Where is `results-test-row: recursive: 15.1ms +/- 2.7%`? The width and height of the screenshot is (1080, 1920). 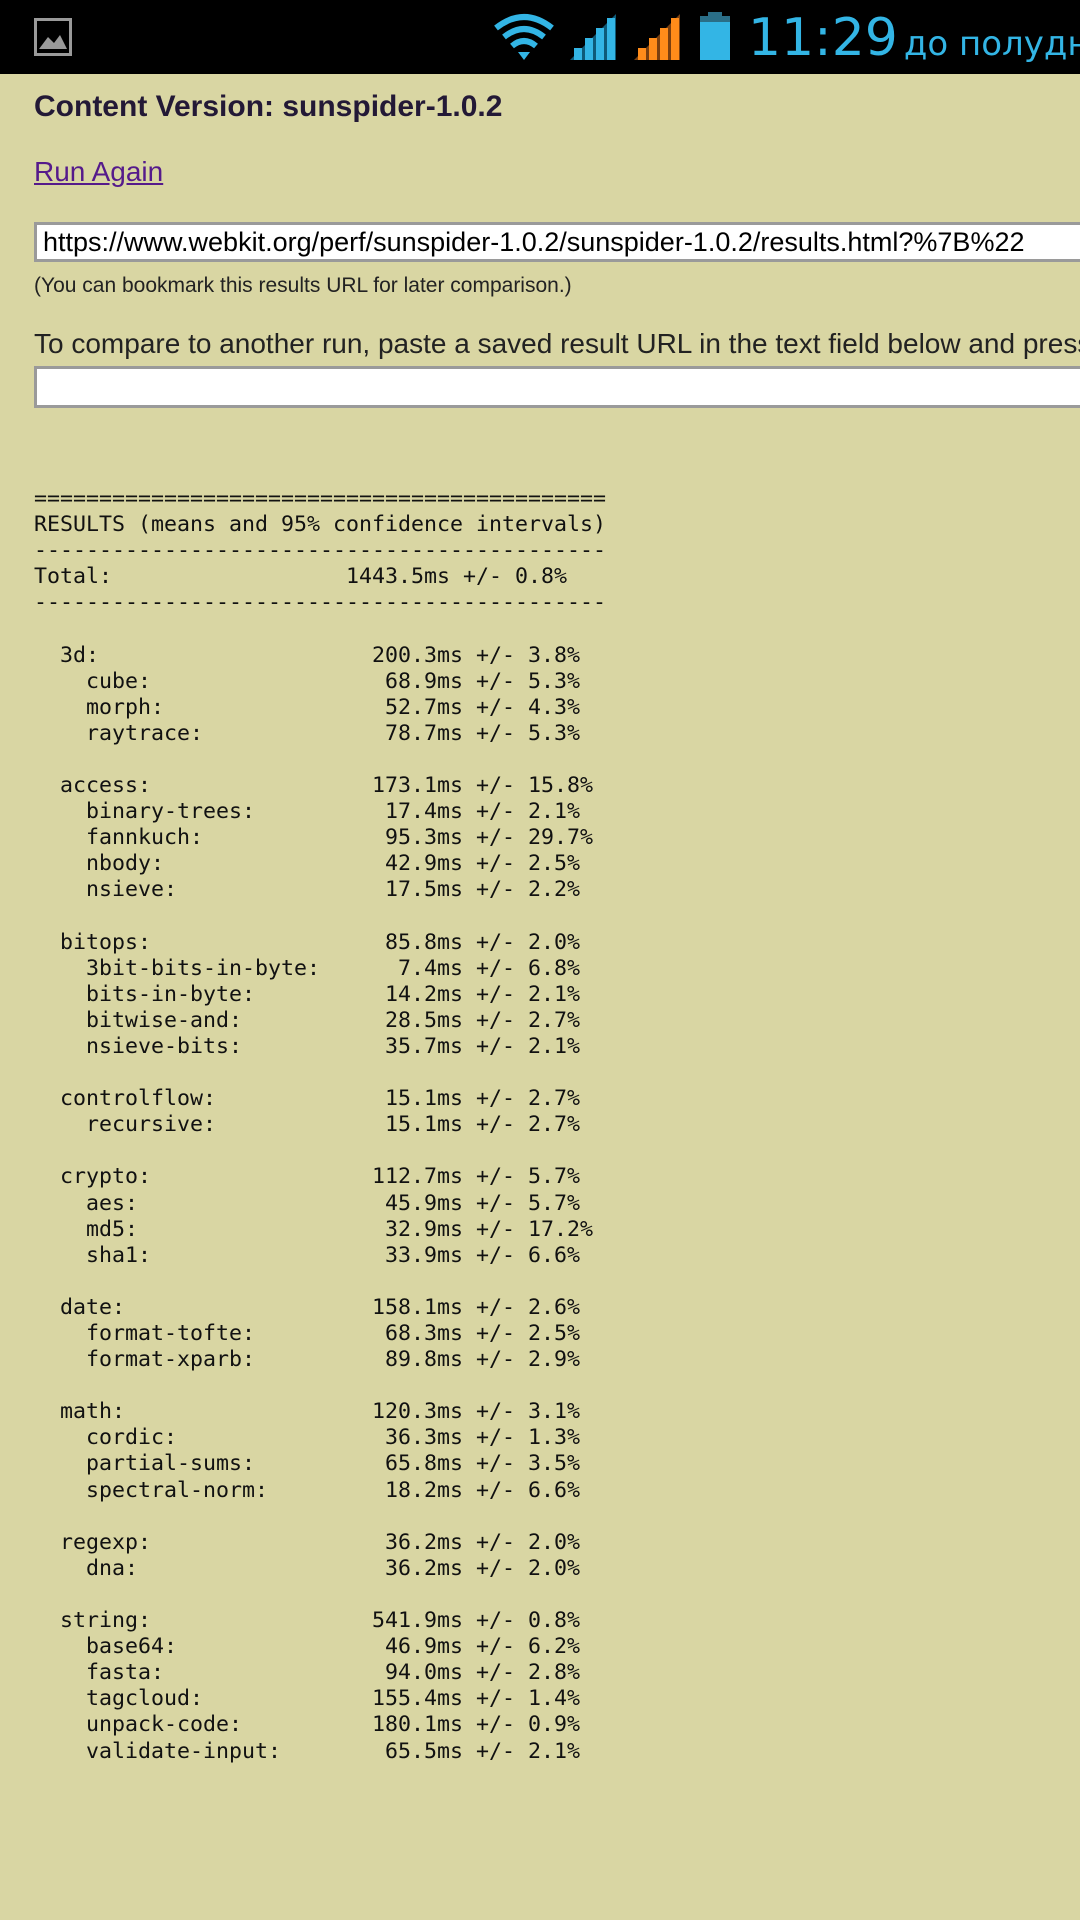 results-test-row: recursive: 15.1ms +/- 2.7% is located at coordinates (307, 1125).